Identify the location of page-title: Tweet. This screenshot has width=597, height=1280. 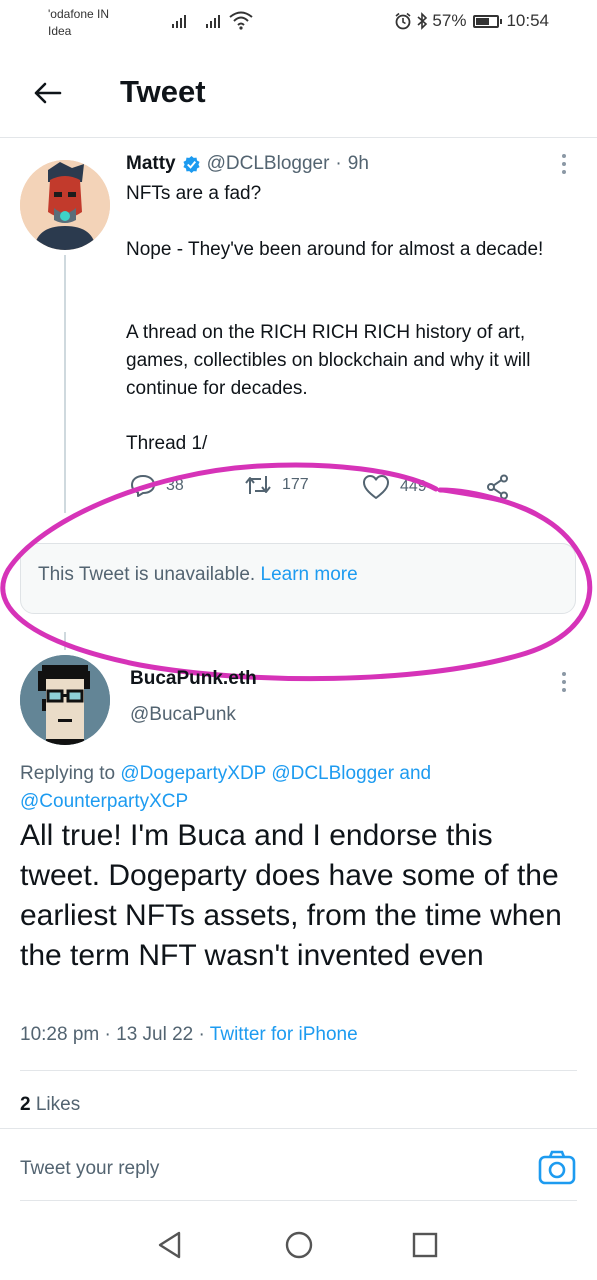
(163, 91).